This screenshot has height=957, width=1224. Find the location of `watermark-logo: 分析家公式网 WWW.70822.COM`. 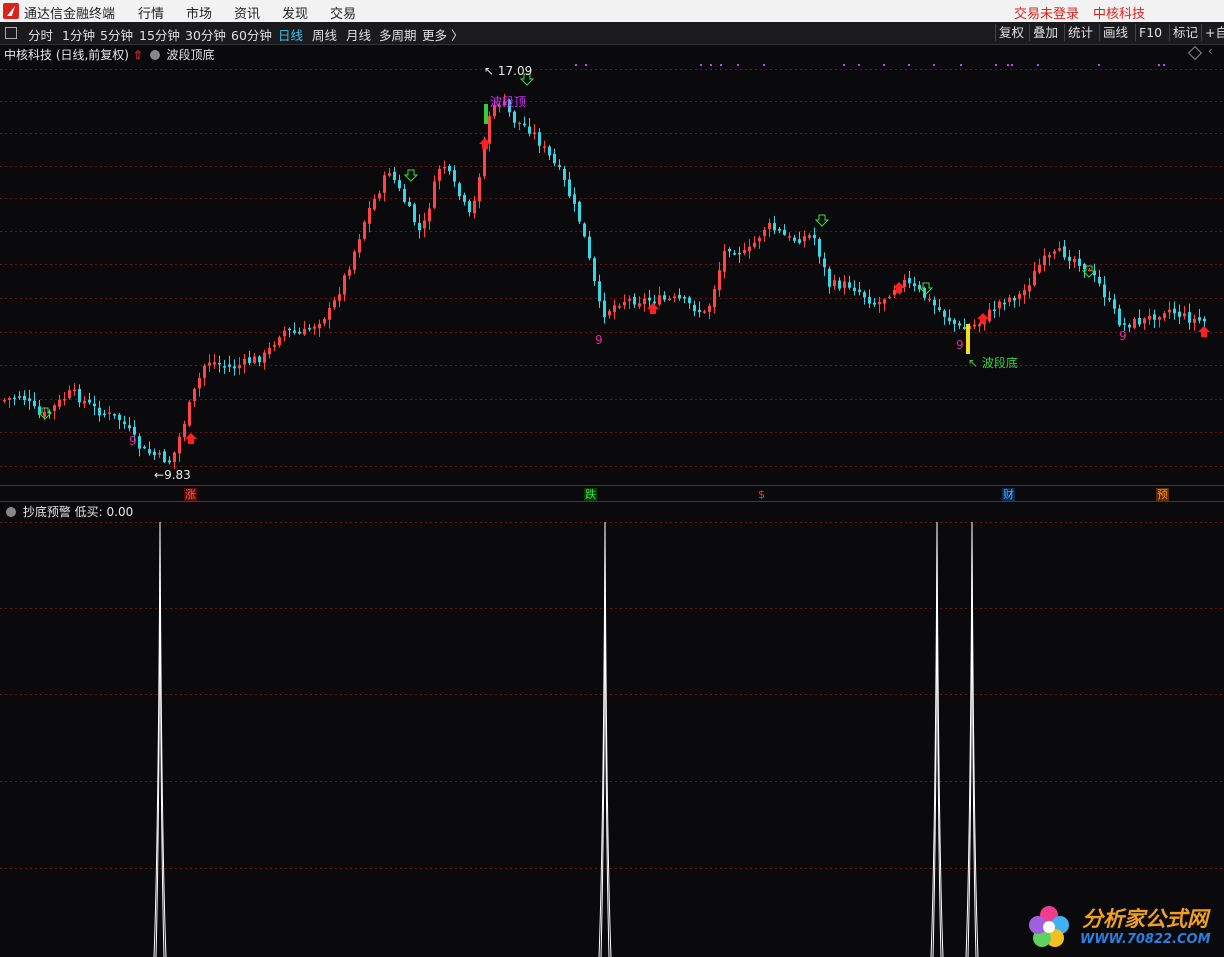

watermark-logo: 分析家公式网 WWW.70822.COM is located at coordinates (1122, 926).